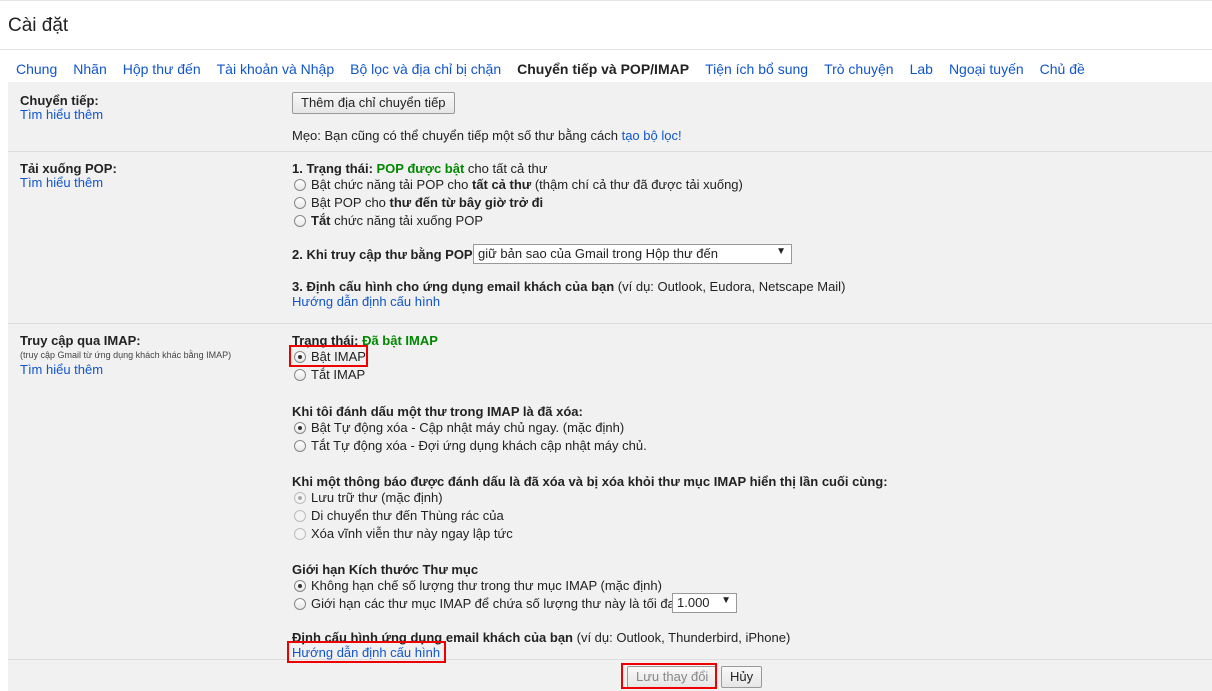 The image size is (1212, 691). What do you see at coordinates (603, 68) in the screenshot?
I see `tab-forwarding-pop-imap: Chuyển tiếp và POP/IMAP` at bounding box center [603, 68].